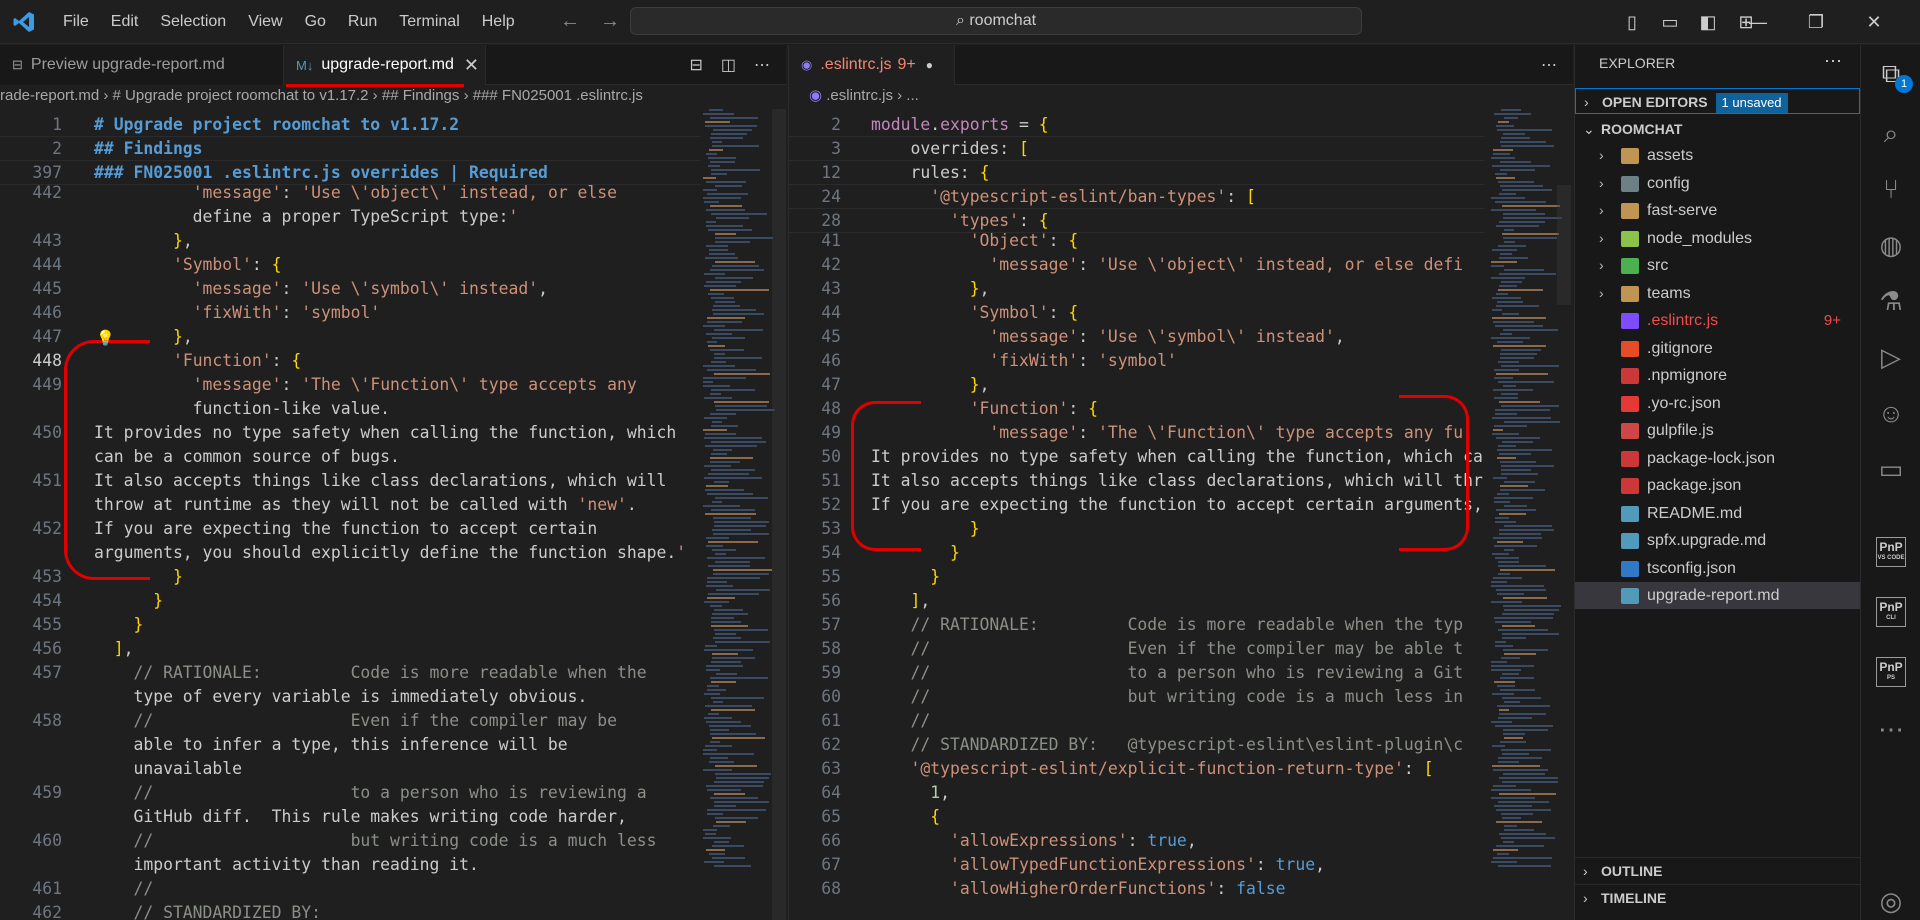 This screenshot has width=1920, height=920. What do you see at coordinates (1718, 375) in the screenshot?
I see `tree-file: .npmignore` at bounding box center [1718, 375].